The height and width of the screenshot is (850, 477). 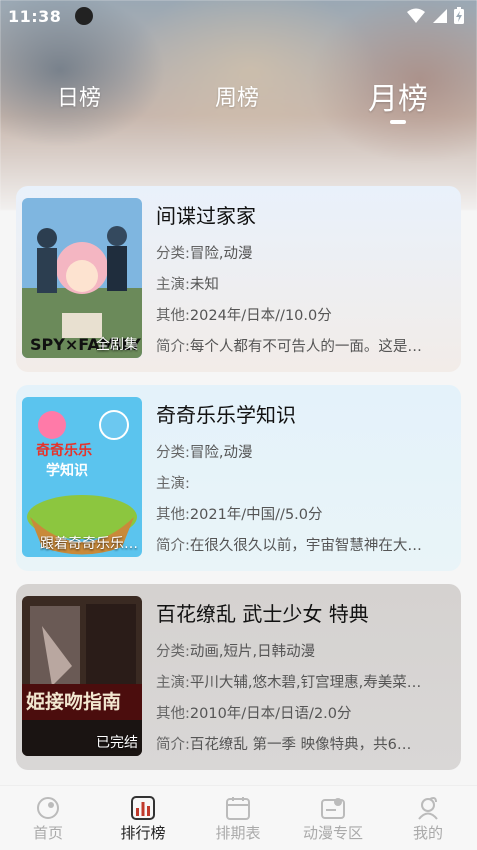 I want to click on tab-home: 首页, so click(x=48, y=818).